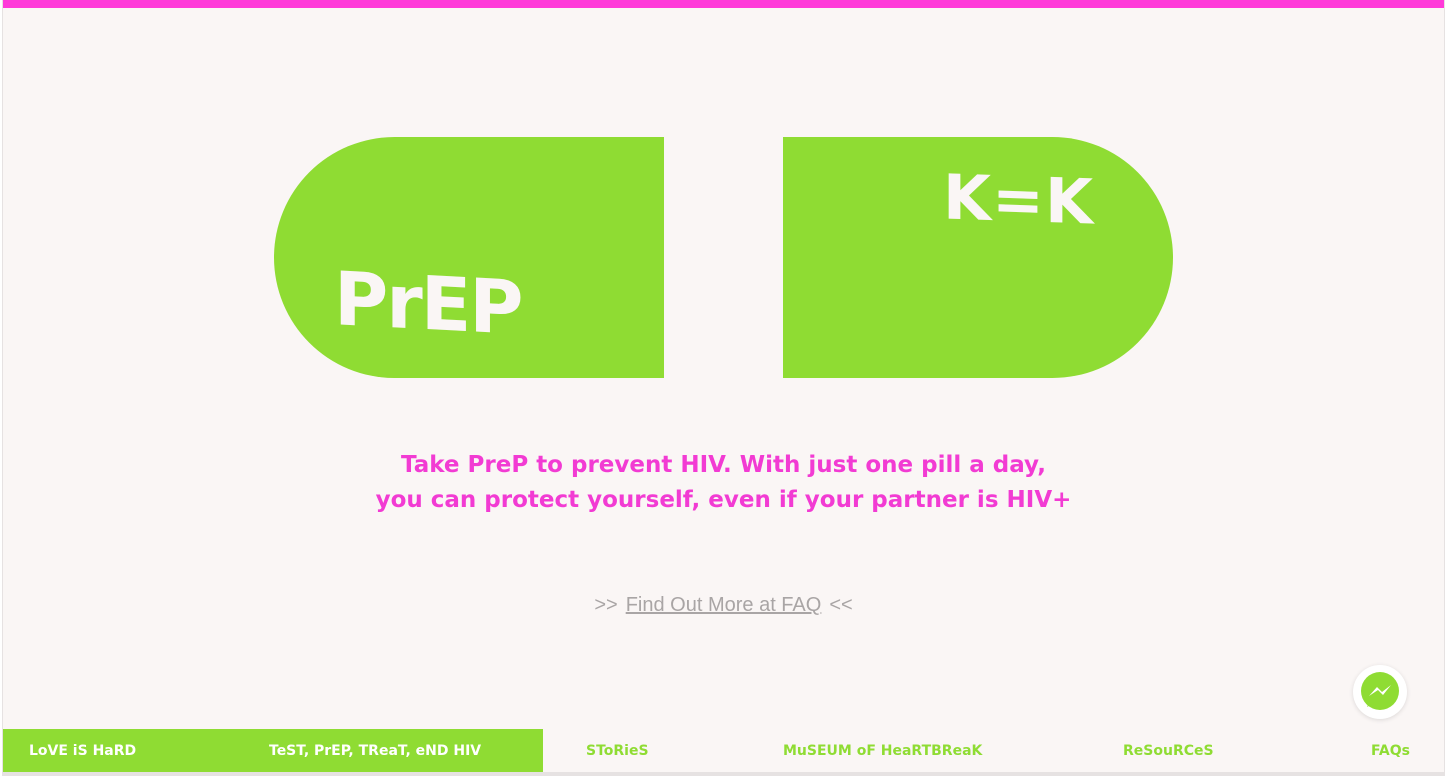 The height and width of the screenshot is (780, 1448). Describe the element at coordinates (428, 304) in the screenshot. I see `prep-pill-label: PrEP` at that location.